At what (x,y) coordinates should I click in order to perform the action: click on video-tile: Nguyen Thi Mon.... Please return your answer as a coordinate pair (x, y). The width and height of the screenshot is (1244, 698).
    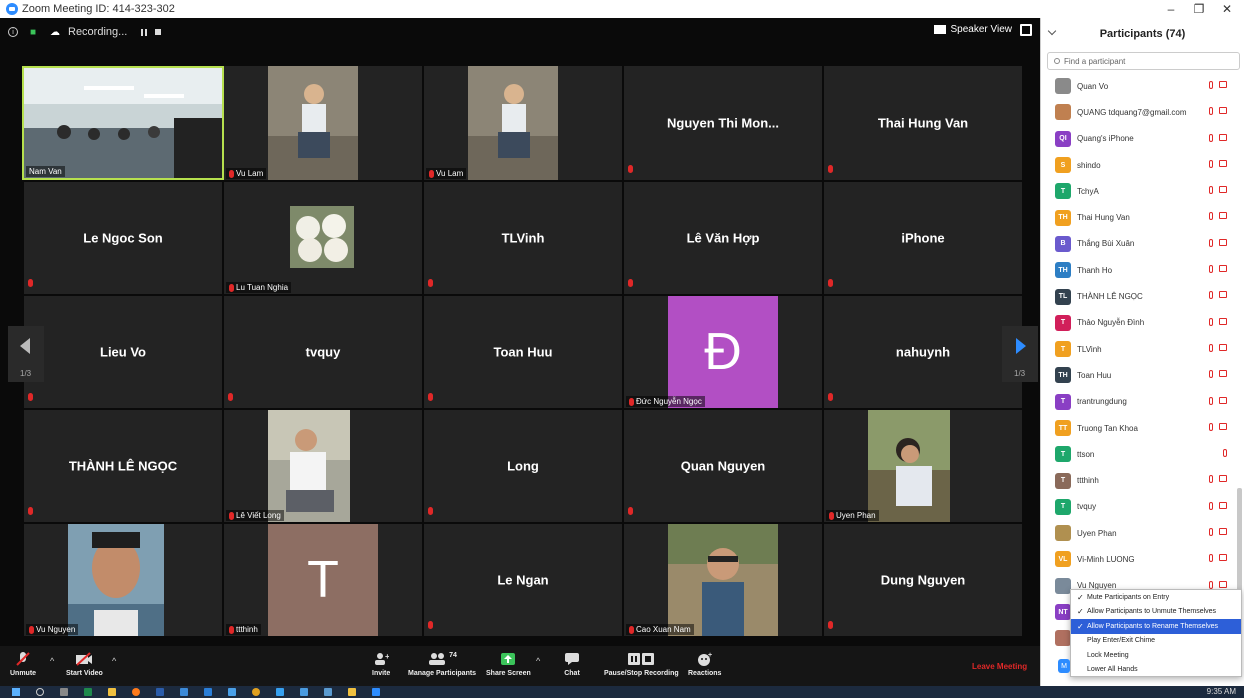
    Looking at the image, I should click on (723, 123).